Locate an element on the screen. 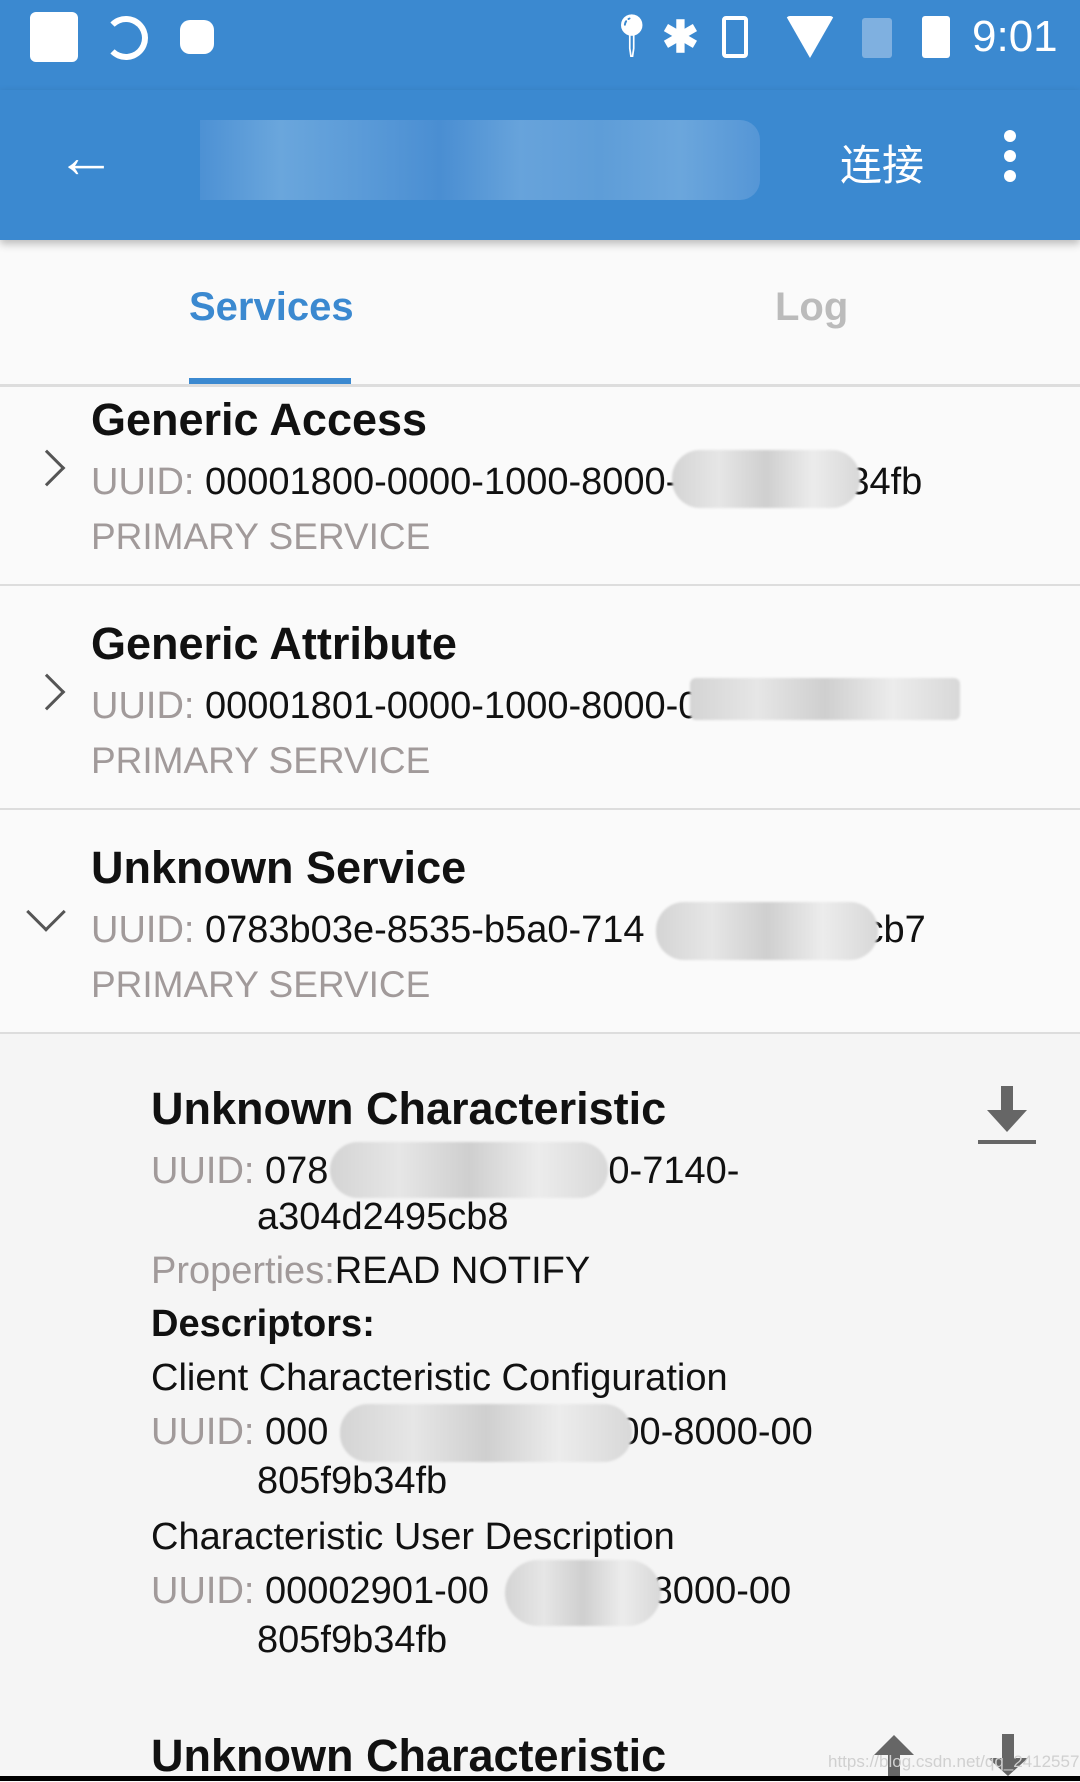 This screenshot has width=1080, height=1782. tab-services: Services is located at coordinates (271, 307).